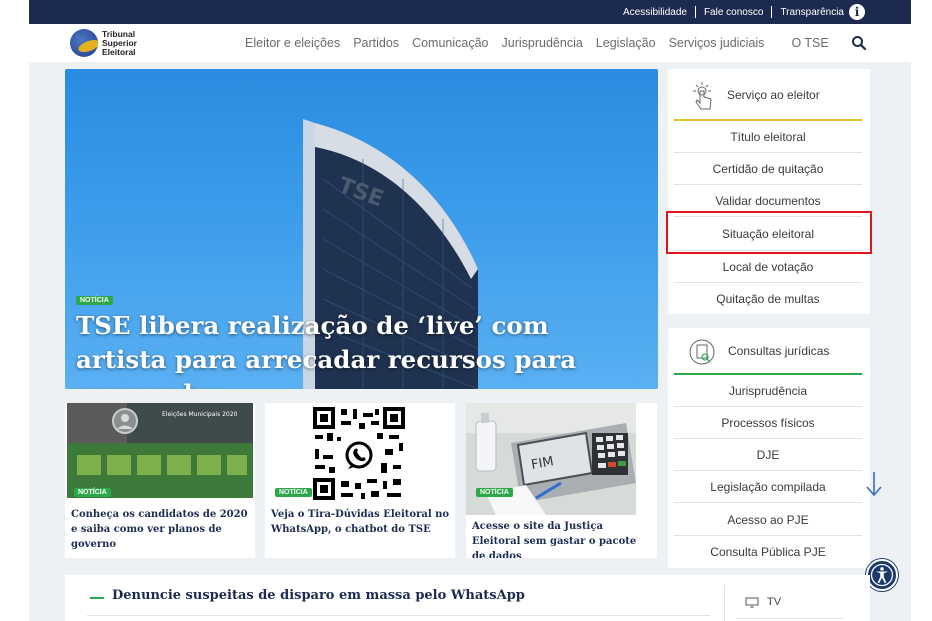 Image resolution: width=932 pixels, height=621 pixels. I want to click on link-transparencia: Transparência, so click(812, 12).